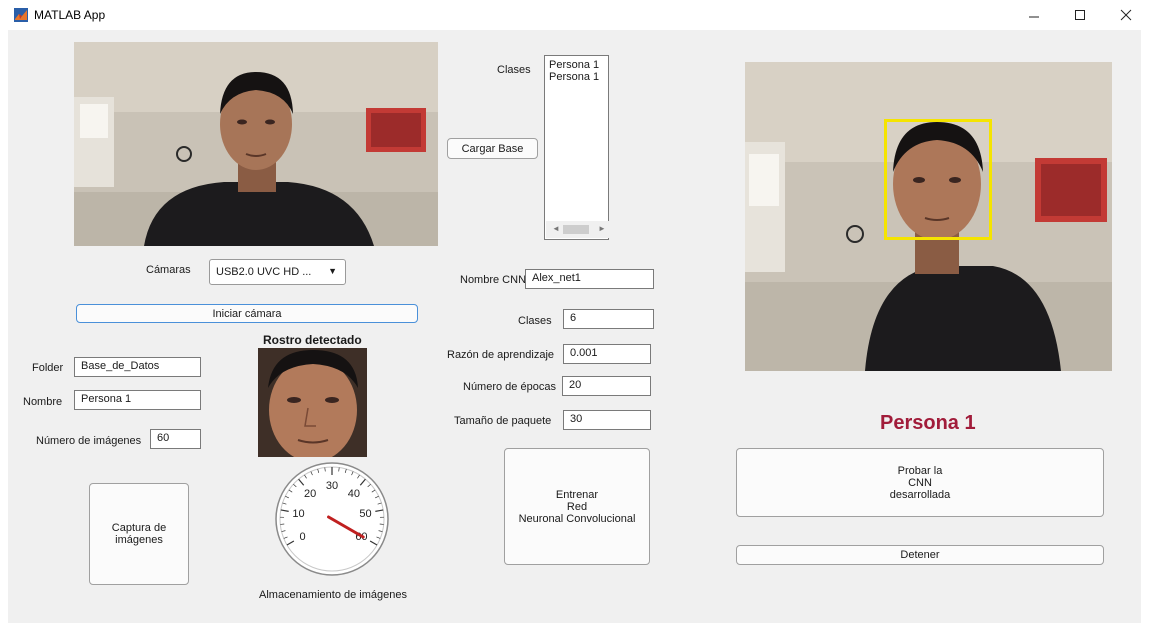 This screenshot has width=1149, height=623. I want to click on camaras-label: Cámaras, so click(168, 270).